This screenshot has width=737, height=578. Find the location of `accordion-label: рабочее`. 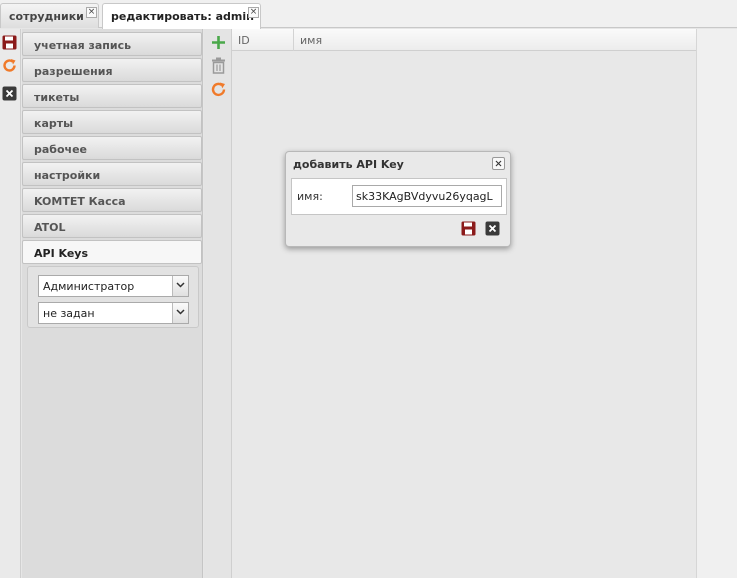

accordion-label: рабочее is located at coordinates (61, 149).